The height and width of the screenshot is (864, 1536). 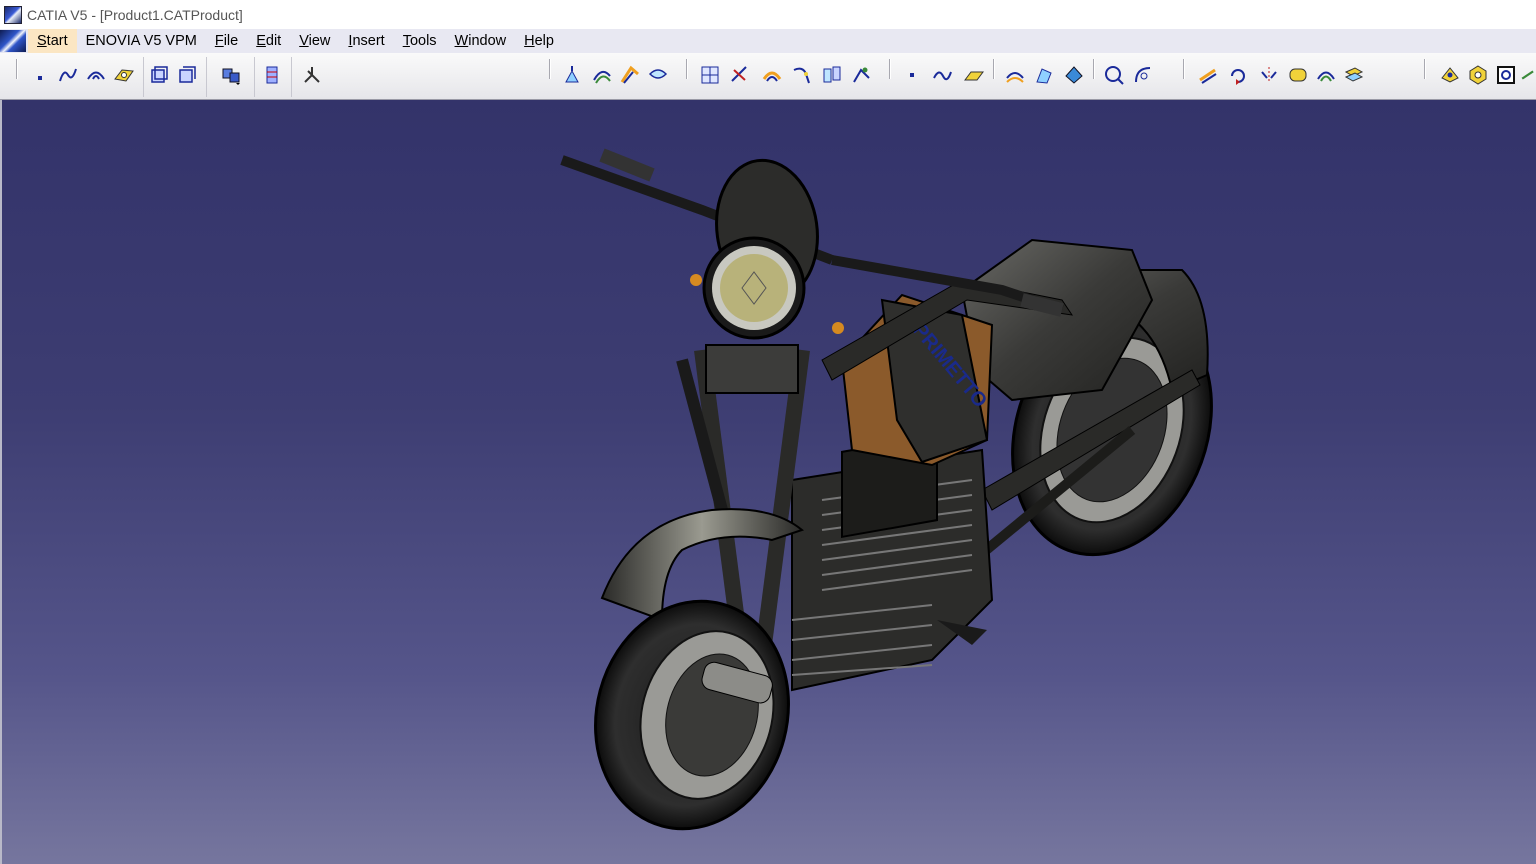 I want to click on arc-icon, so click(x=96, y=75).